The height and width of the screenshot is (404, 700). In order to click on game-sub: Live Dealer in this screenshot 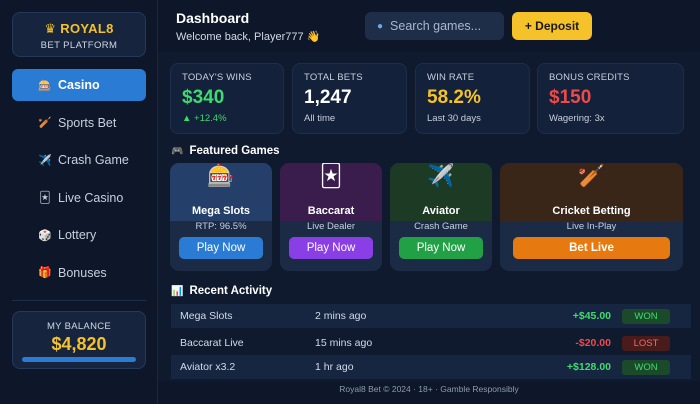, I will do `click(331, 226)`.